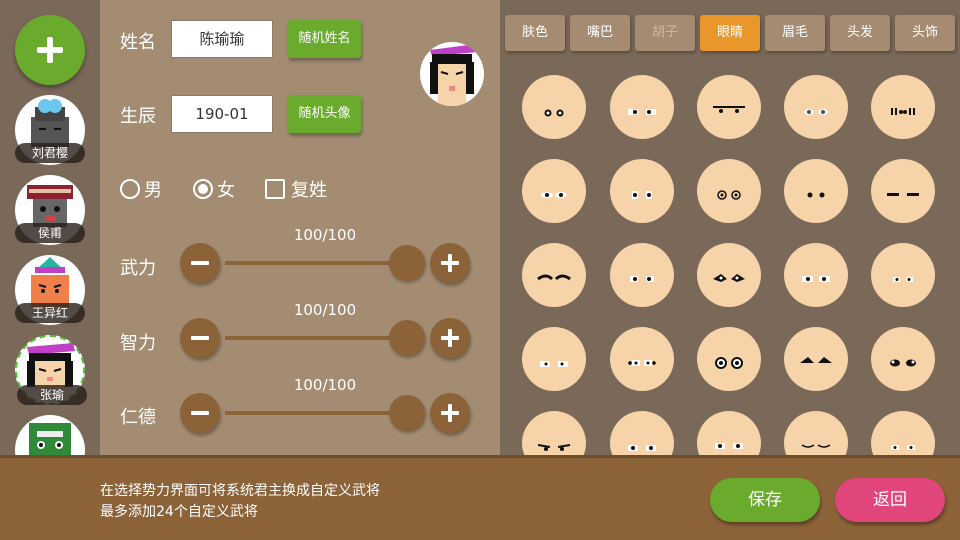  What do you see at coordinates (153, 190) in the screenshot?
I see `gender-male-label: 男` at bounding box center [153, 190].